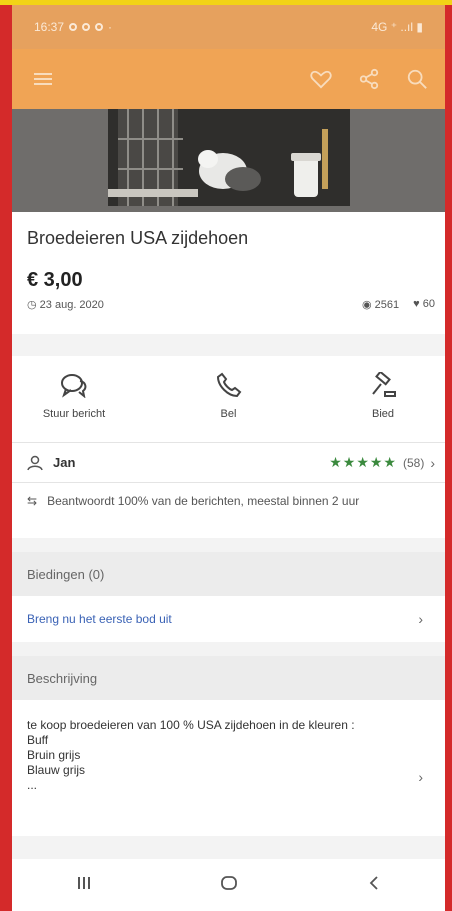 The height and width of the screenshot is (911, 452). Describe the element at coordinates (84, 882) in the screenshot. I see `recent-apps-icon` at that location.